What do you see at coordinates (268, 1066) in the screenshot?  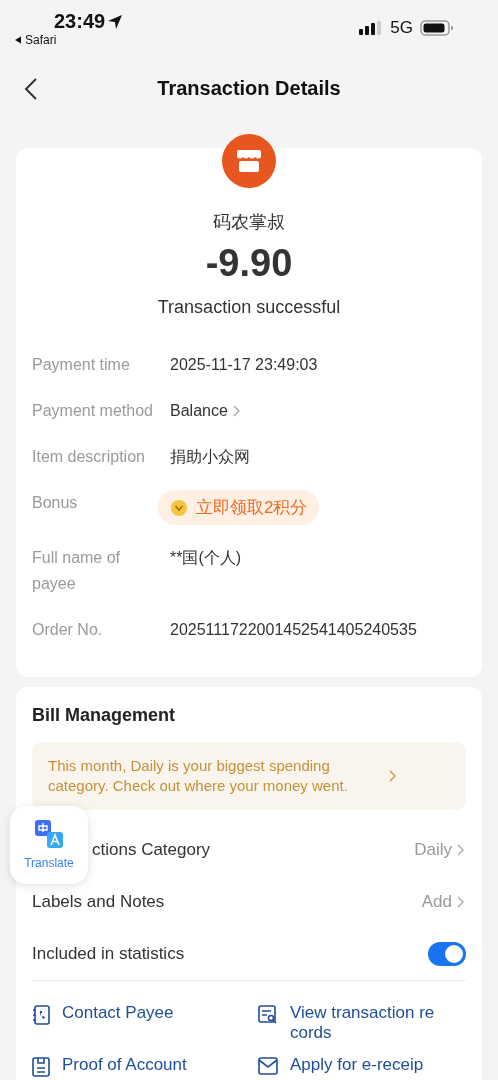 I see `envelope-icon` at bounding box center [268, 1066].